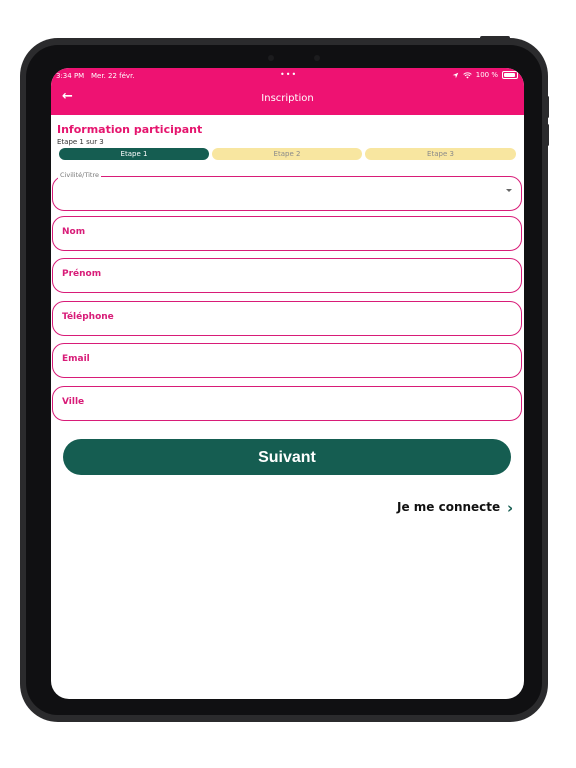 The width and height of the screenshot is (576, 768). What do you see at coordinates (74, 232) in the screenshot?
I see `nom-label: Nom` at bounding box center [74, 232].